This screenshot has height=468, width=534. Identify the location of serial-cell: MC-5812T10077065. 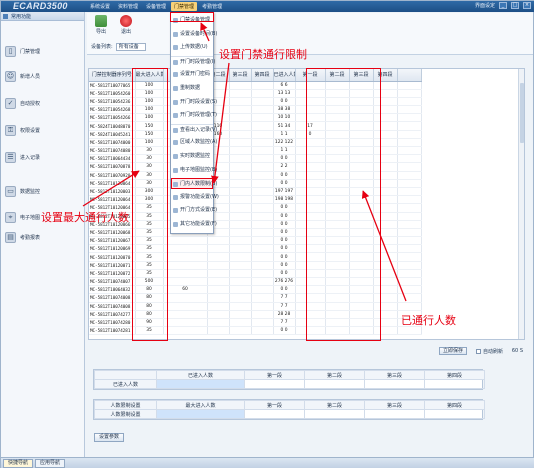
(112, 85).